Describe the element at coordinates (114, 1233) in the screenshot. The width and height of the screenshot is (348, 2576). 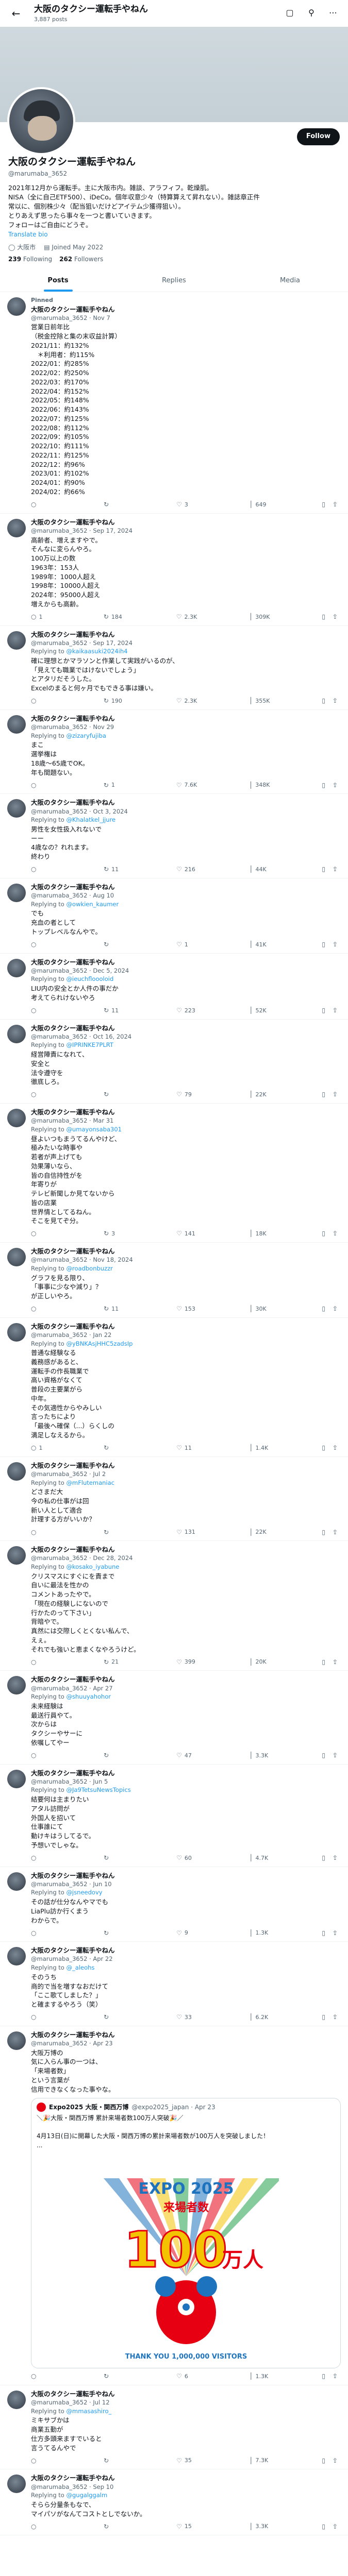
I see `retweet-button: ↻ 3` at that location.